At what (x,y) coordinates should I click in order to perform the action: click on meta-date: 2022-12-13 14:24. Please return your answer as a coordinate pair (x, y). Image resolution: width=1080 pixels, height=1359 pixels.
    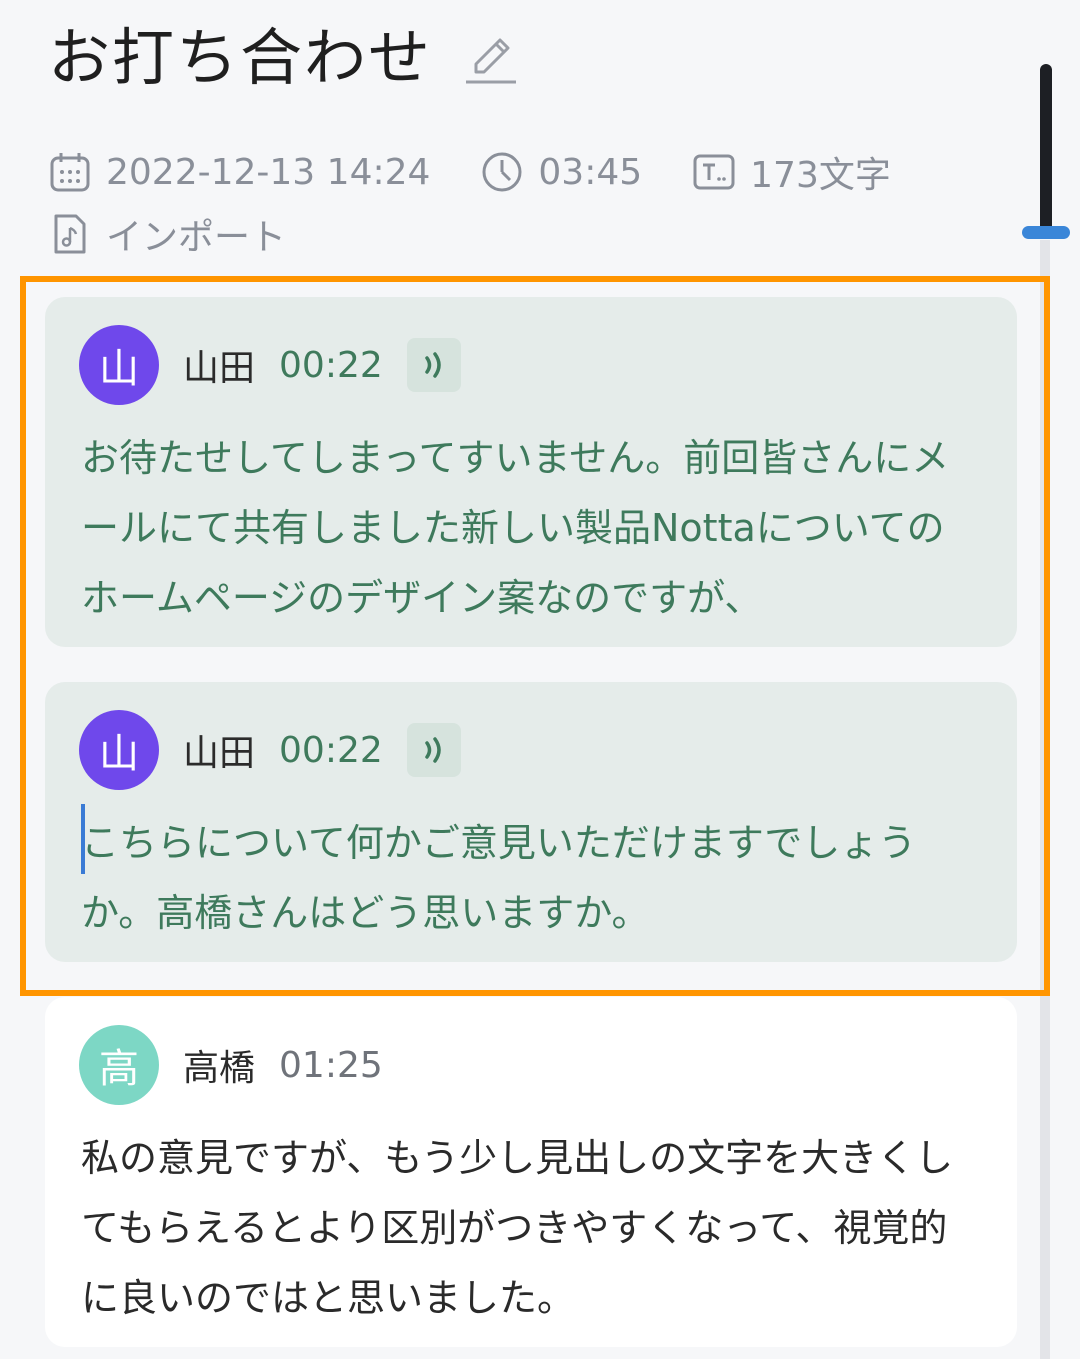
    Looking at the image, I should click on (239, 172).